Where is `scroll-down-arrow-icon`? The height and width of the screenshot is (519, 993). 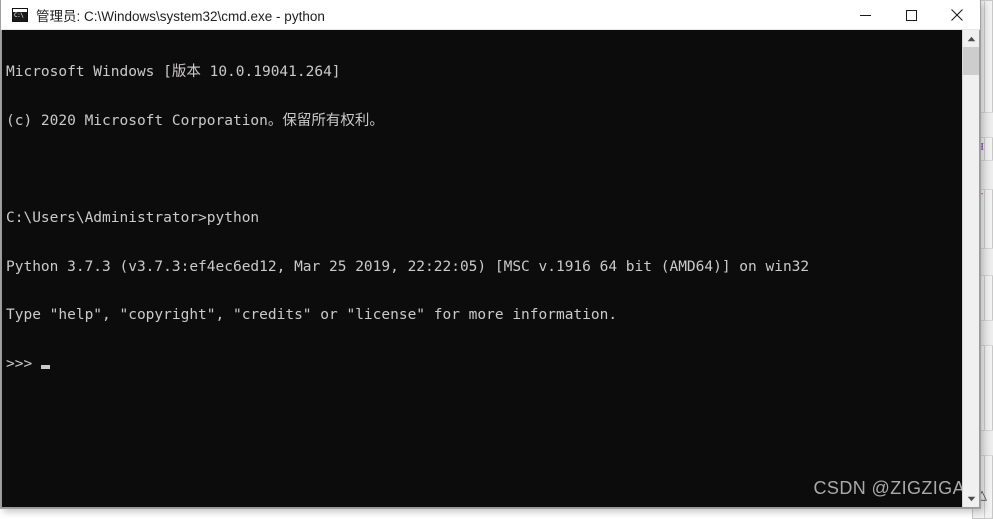
scroll-down-arrow-icon is located at coordinates (971, 498).